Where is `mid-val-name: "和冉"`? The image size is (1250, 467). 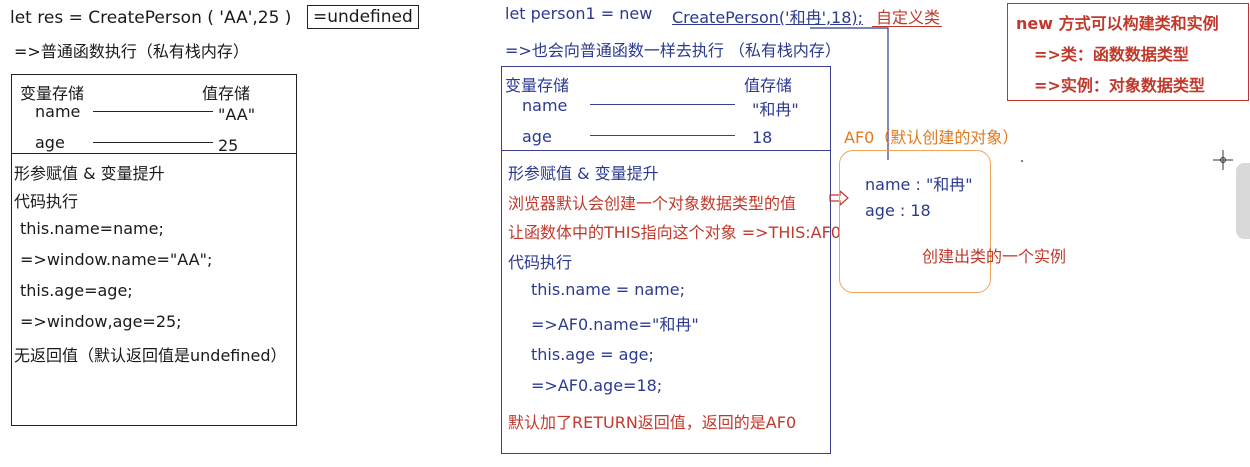 mid-val-name: "和冉" is located at coordinates (775, 109).